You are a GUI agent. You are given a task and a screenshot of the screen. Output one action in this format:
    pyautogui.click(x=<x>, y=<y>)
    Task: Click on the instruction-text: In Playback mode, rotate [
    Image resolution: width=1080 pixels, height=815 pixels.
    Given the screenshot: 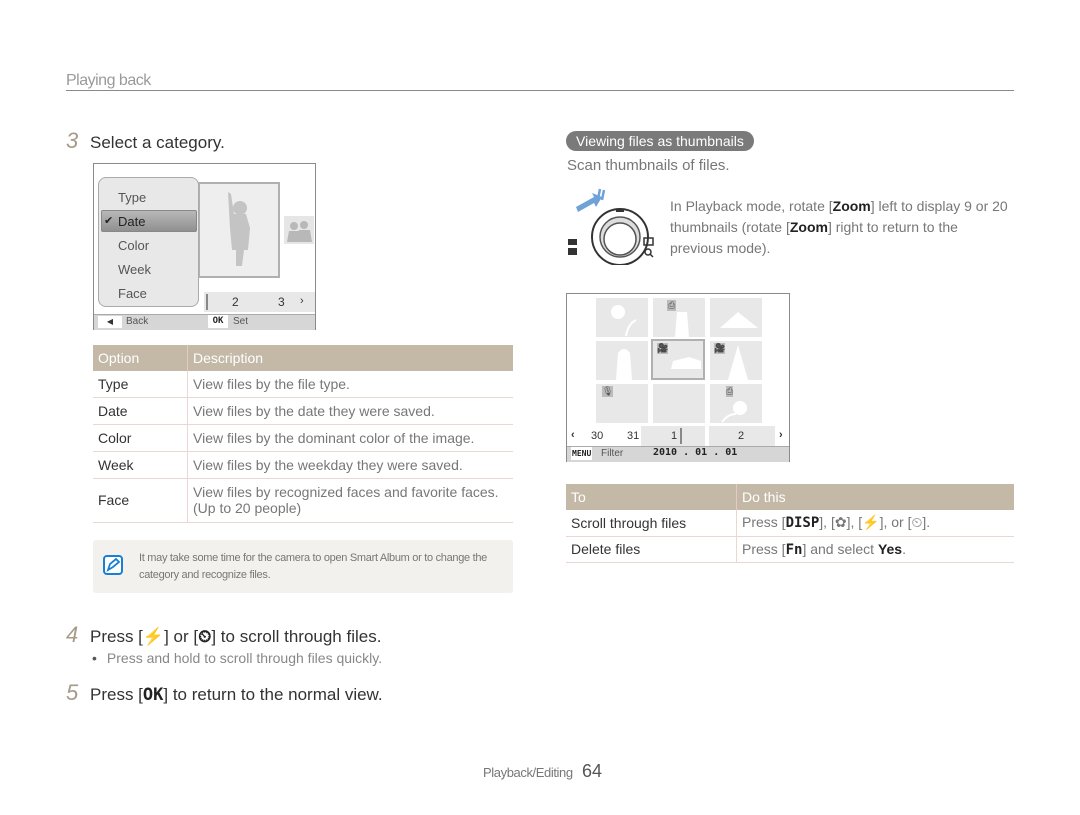 What is the action you would take?
    pyautogui.click(x=751, y=206)
    